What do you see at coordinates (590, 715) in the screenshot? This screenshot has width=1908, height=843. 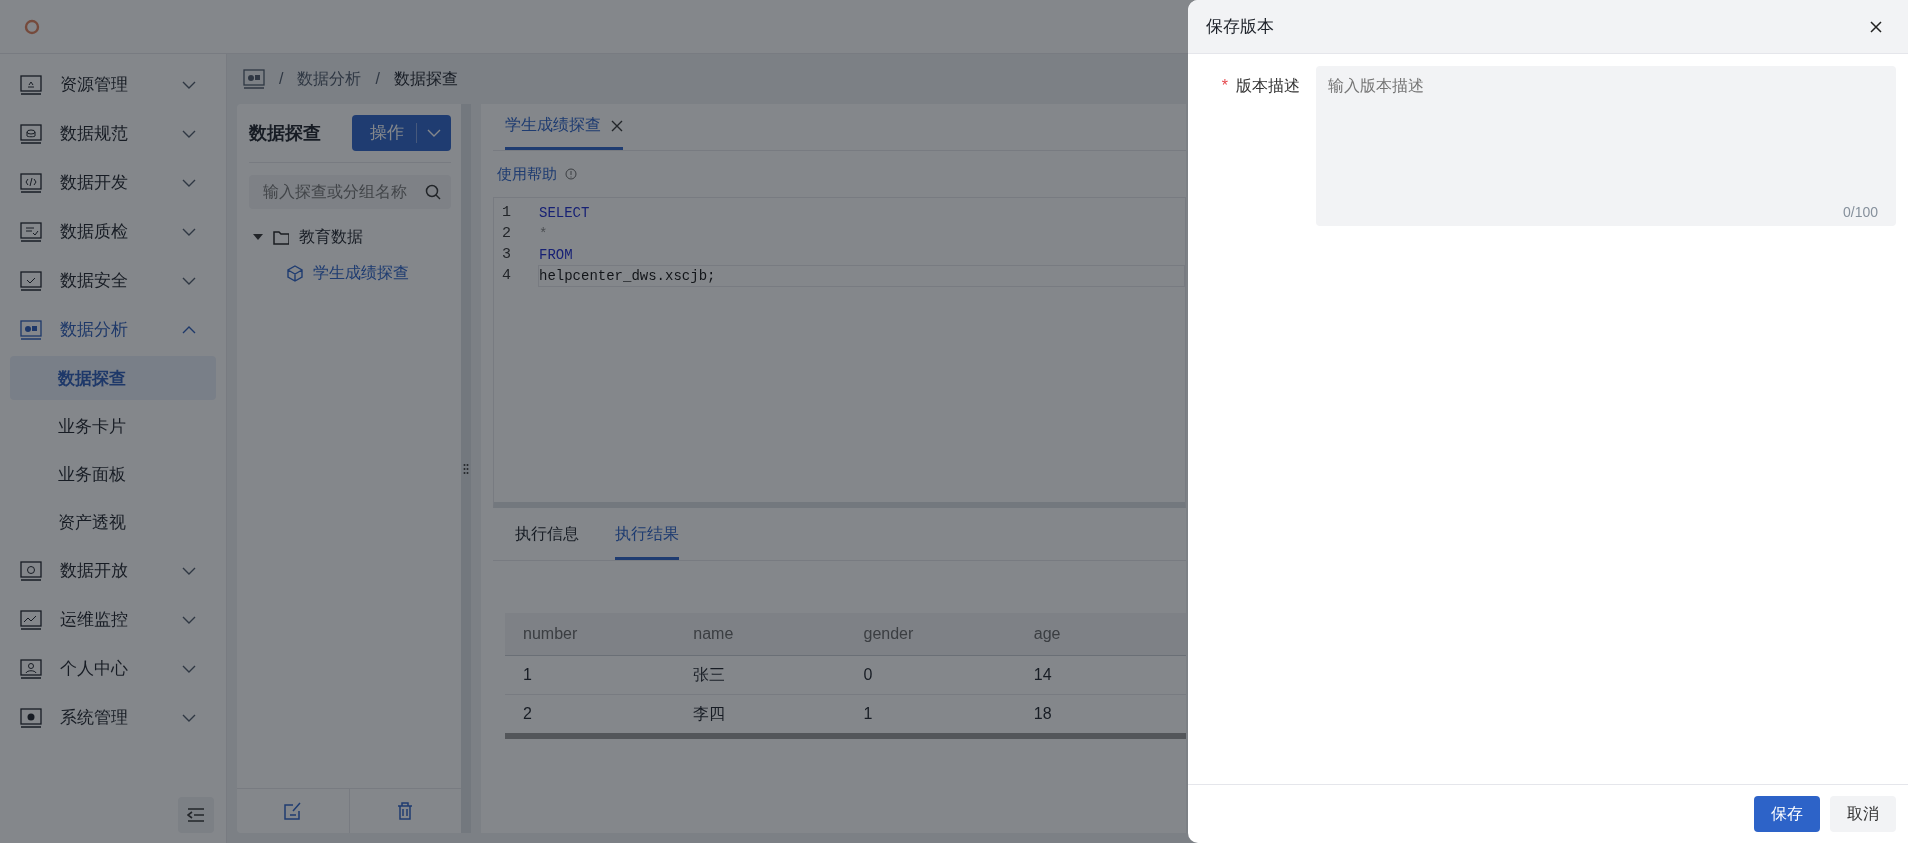 I see `table-cell: 2` at bounding box center [590, 715].